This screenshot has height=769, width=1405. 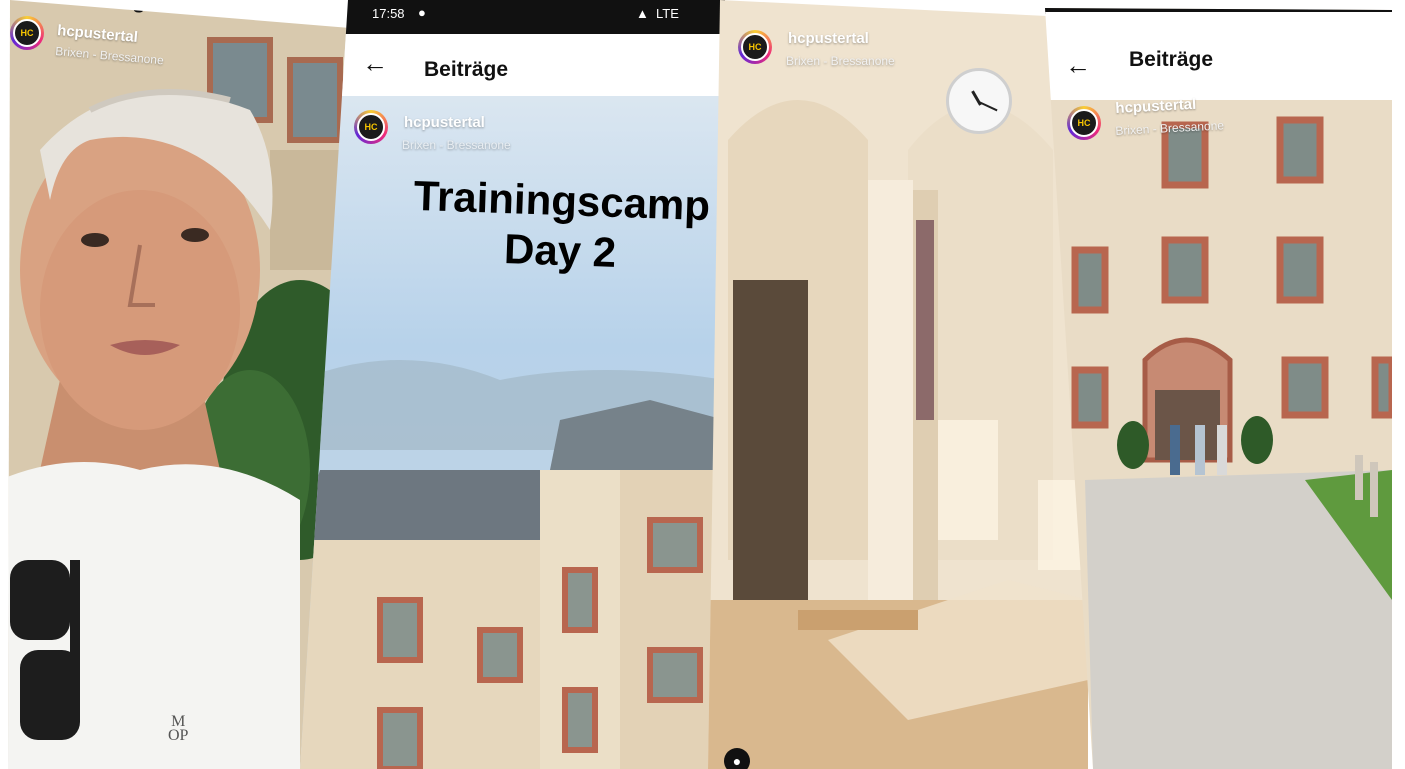 What do you see at coordinates (388, 13) in the screenshot?
I see `status-time: 17:58` at bounding box center [388, 13].